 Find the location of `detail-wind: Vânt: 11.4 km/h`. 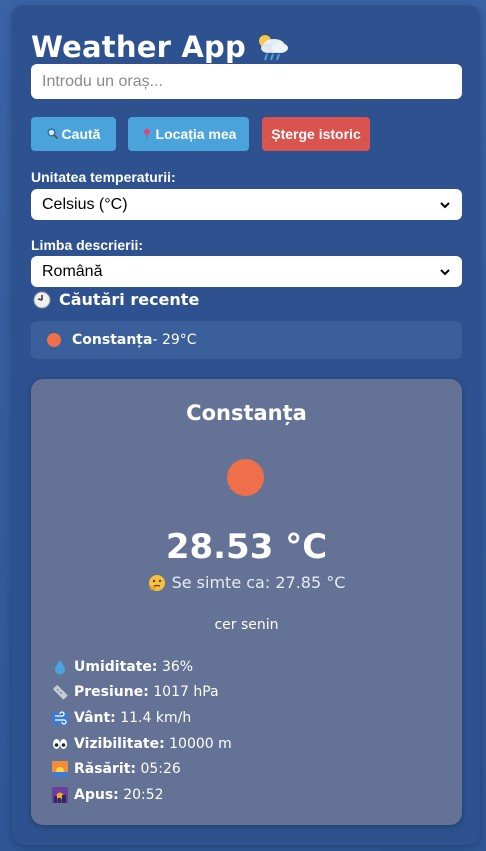

detail-wind: Vânt: 11.4 km/h is located at coordinates (142, 718).